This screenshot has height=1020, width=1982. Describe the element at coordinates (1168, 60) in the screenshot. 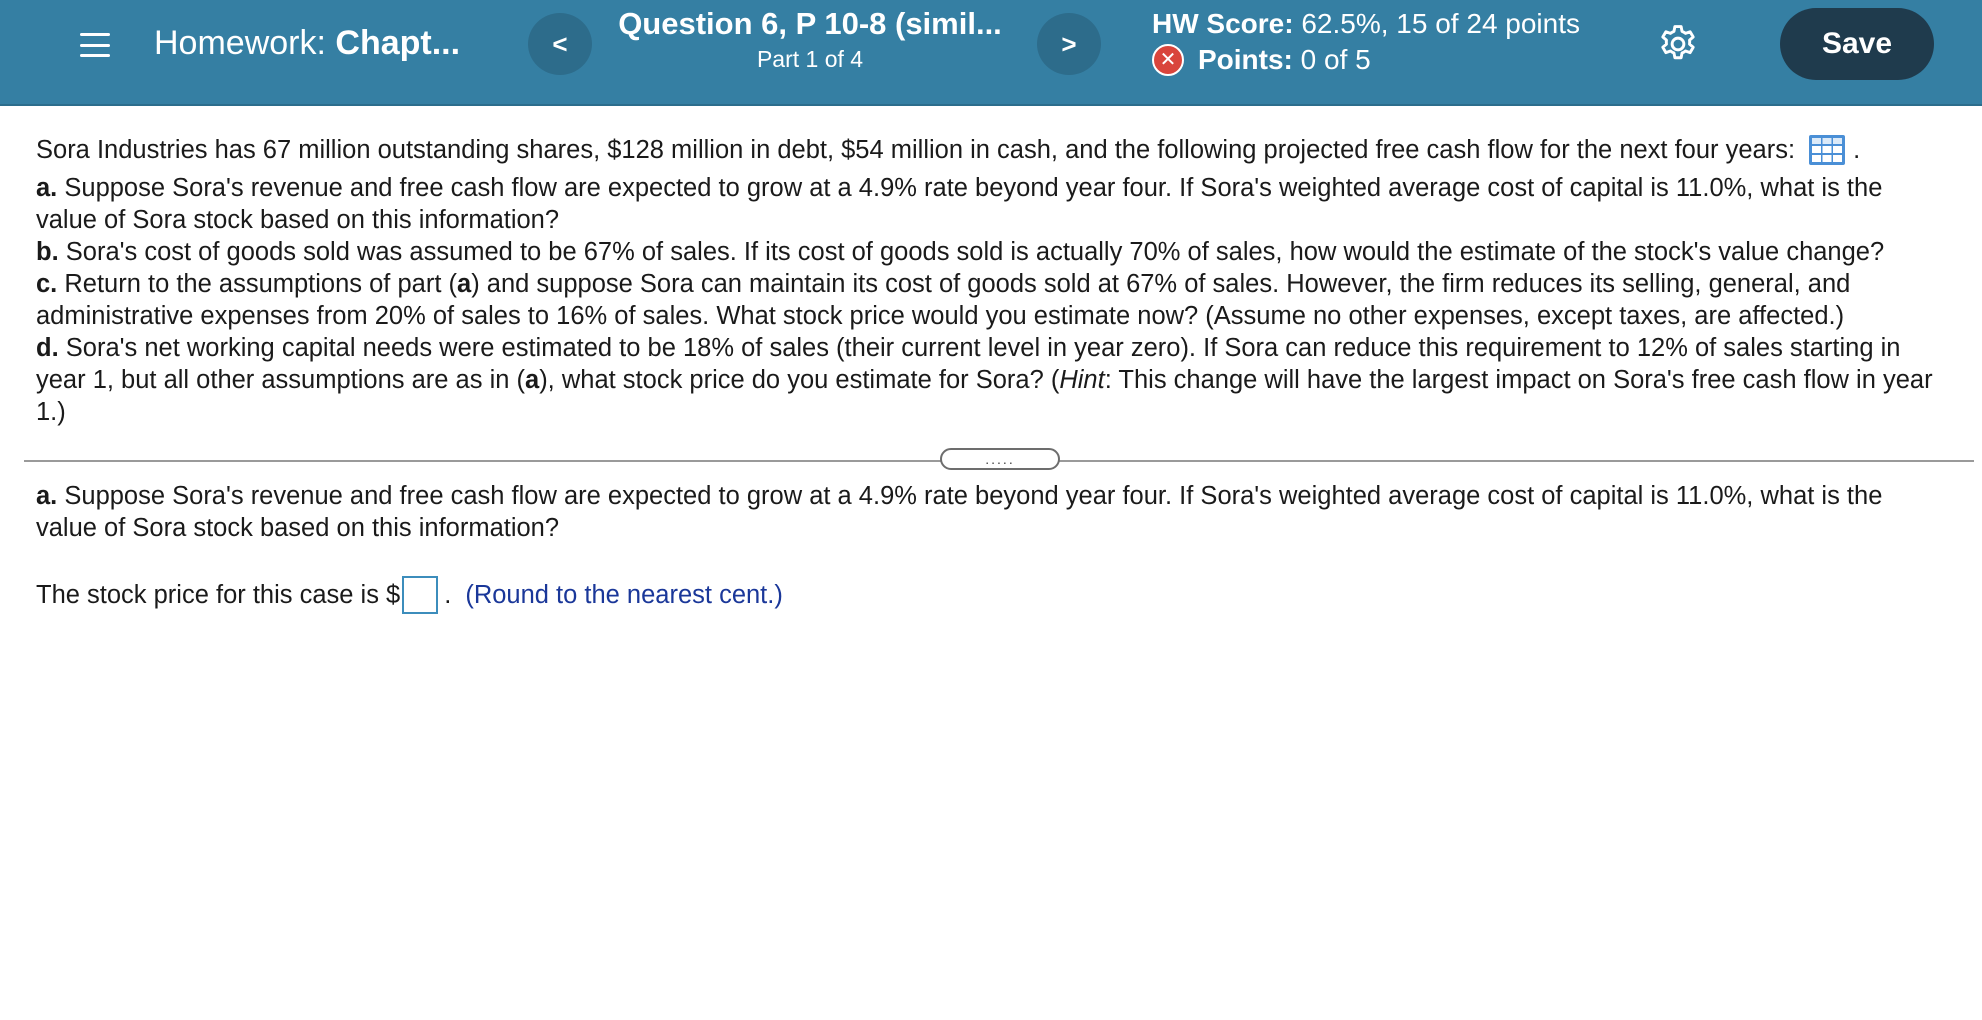

I see `x-circle-icon: ✕` at that location.